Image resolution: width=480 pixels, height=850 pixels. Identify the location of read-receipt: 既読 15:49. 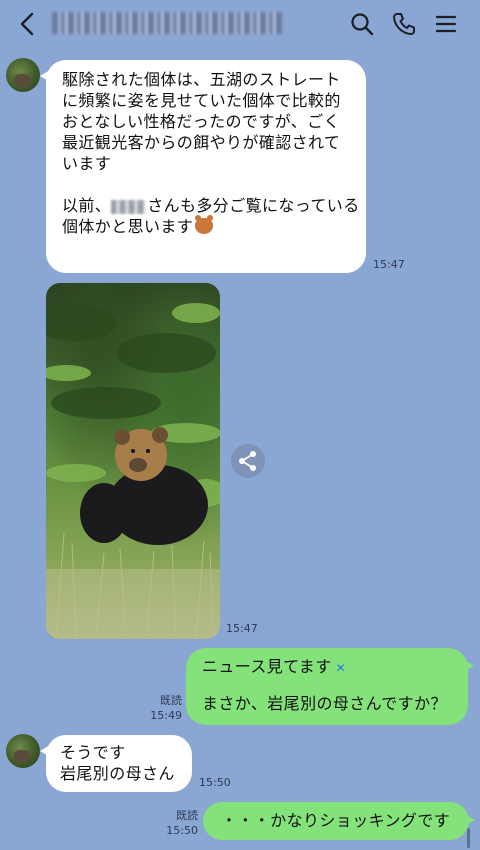
(165, 708).